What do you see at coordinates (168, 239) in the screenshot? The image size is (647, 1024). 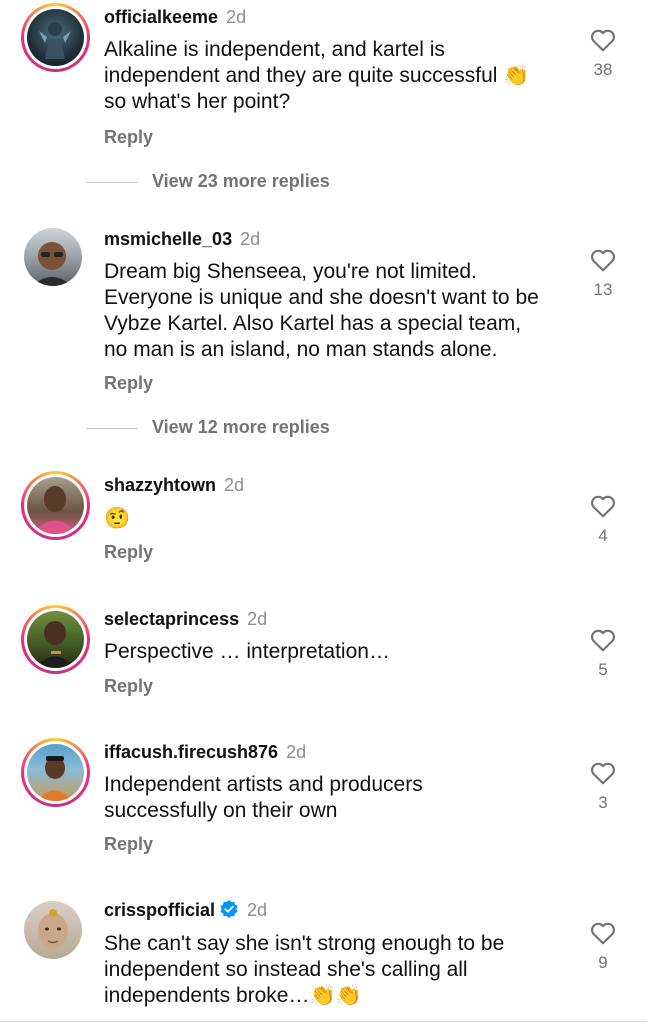 I see `username: msmichelle_03` at bounding box center [168, 239].